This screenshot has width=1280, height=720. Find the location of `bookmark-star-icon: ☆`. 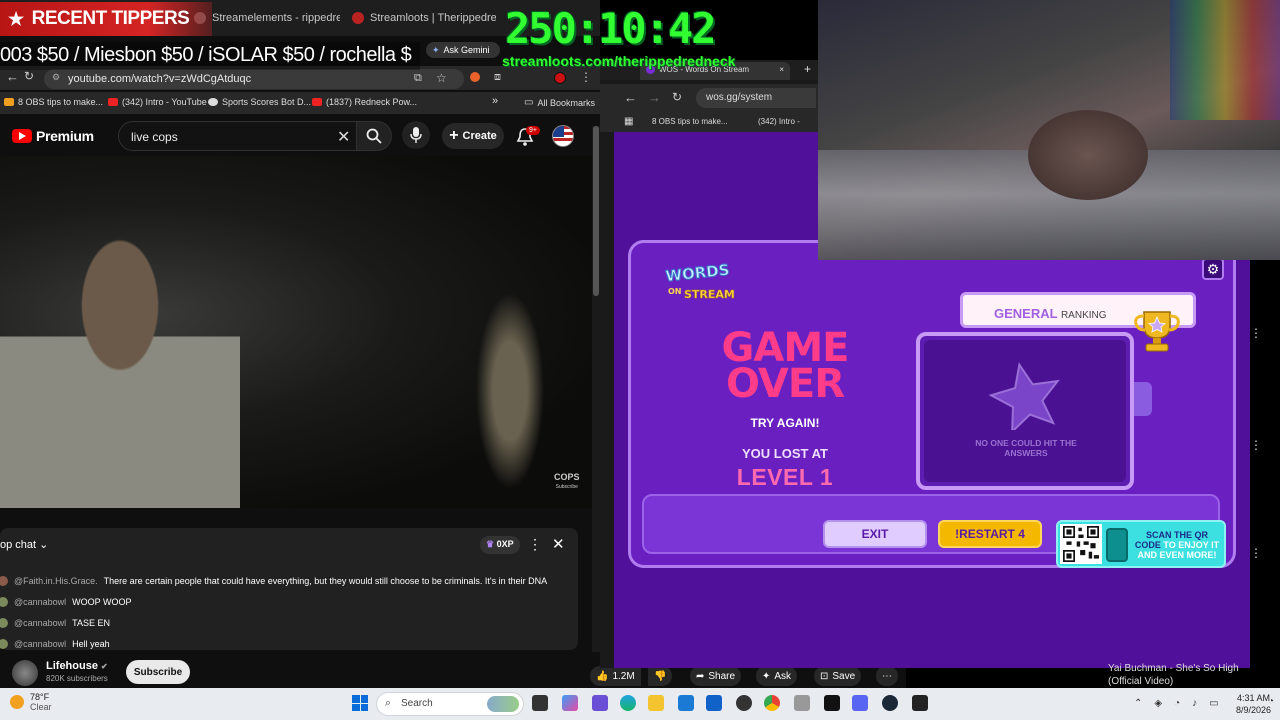

bookmark-star-icon: ☆ is located at coordinates (441, 78).